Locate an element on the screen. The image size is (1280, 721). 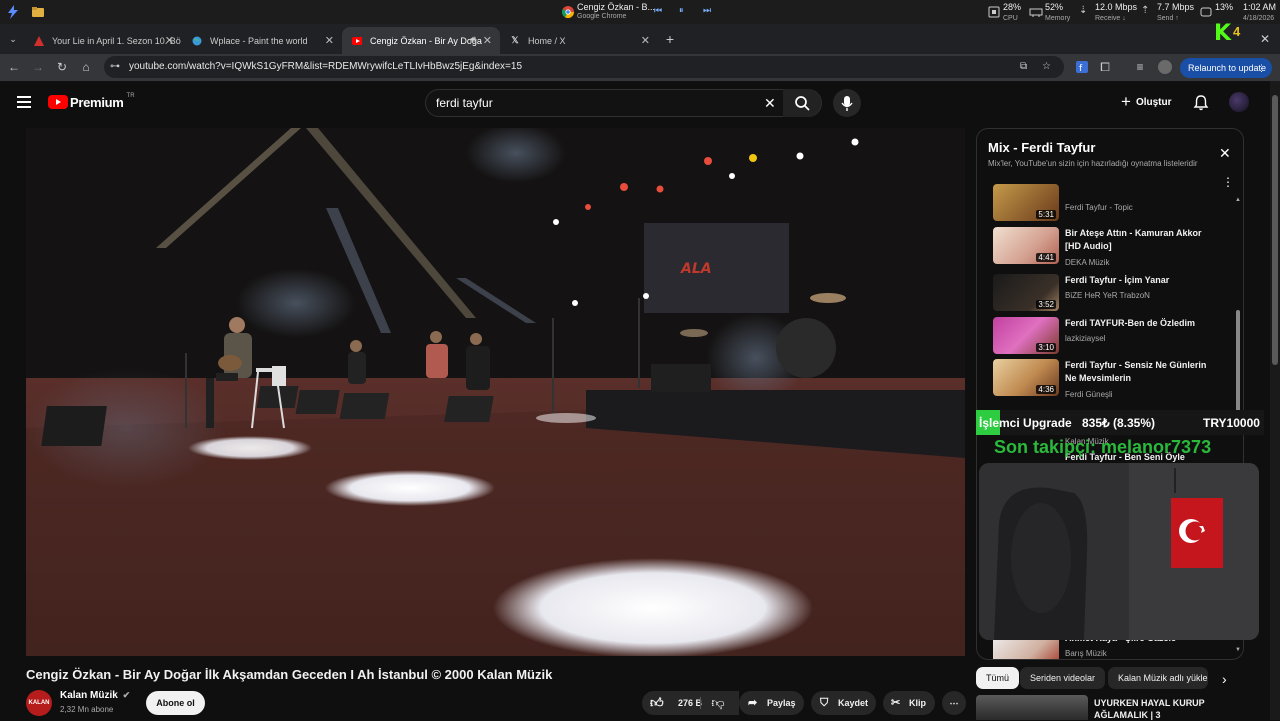
webcam-feed is located at coordinates (1119, 551).